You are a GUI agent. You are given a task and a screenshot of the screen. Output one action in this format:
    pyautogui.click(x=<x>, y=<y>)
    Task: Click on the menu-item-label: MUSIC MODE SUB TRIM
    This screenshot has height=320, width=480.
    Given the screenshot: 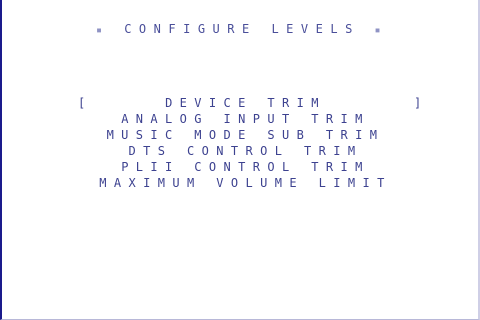 What is the action you would take?
    pyautogui.click(x=245, y=135)
    